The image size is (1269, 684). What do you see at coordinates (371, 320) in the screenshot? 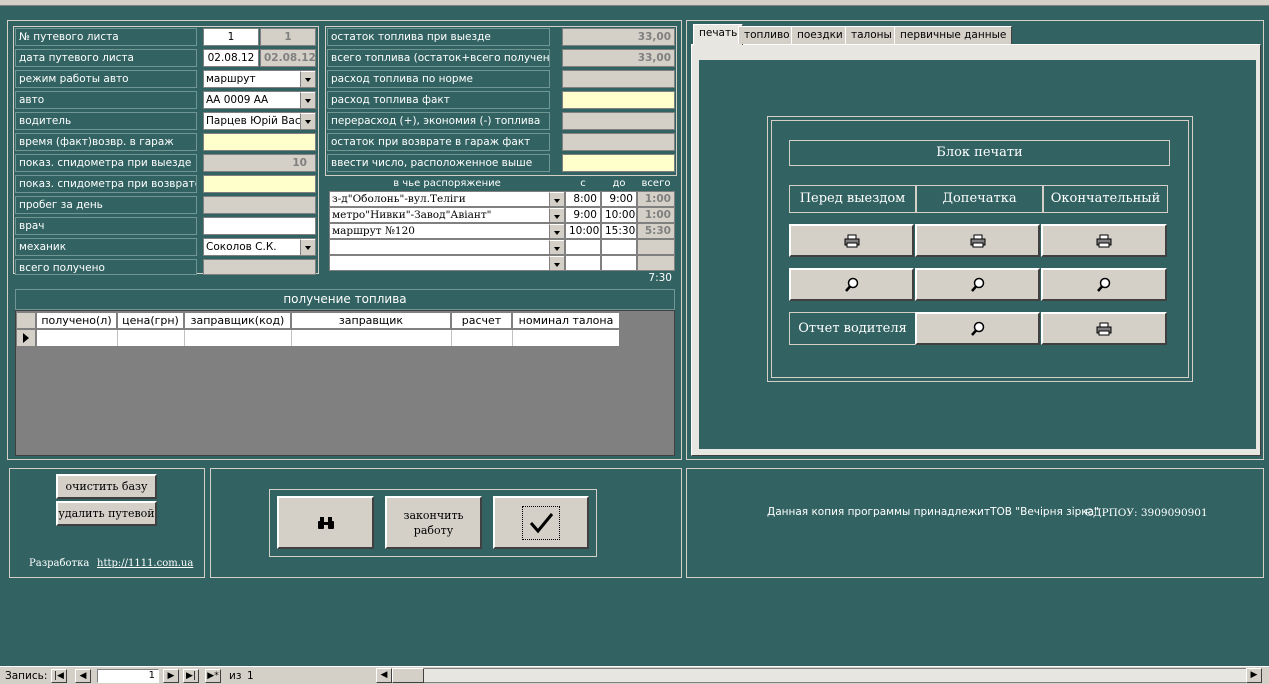
I see `col-tanker: заправщик` at bounding box center [371, 320].